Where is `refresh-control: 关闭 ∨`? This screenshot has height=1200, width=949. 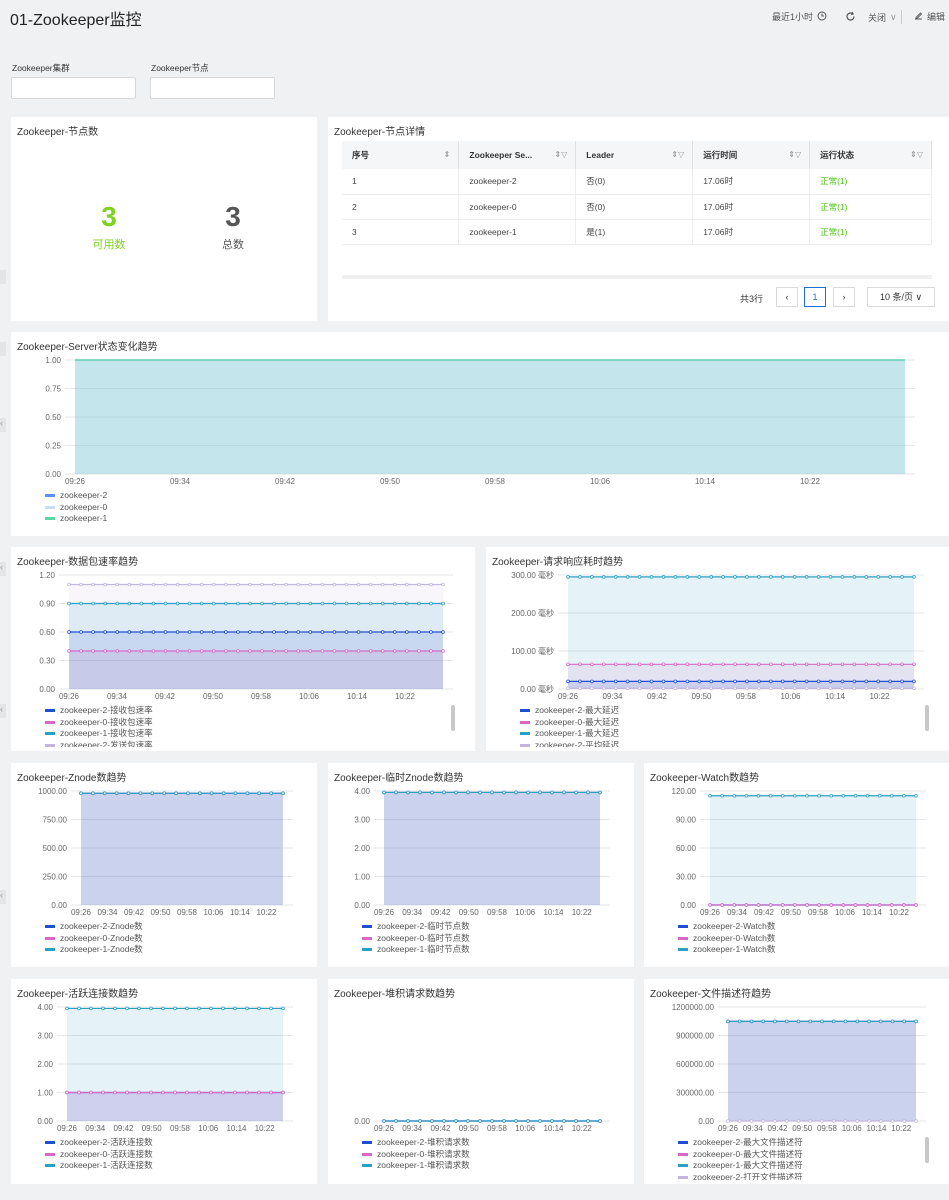 refresh-control: 关闭 ∨ is located at coordinates (873, 17).